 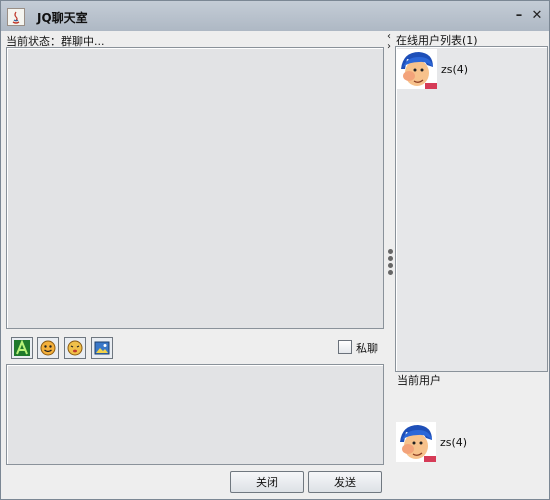 I want to click on image-icon, so click(x=102, y=348).